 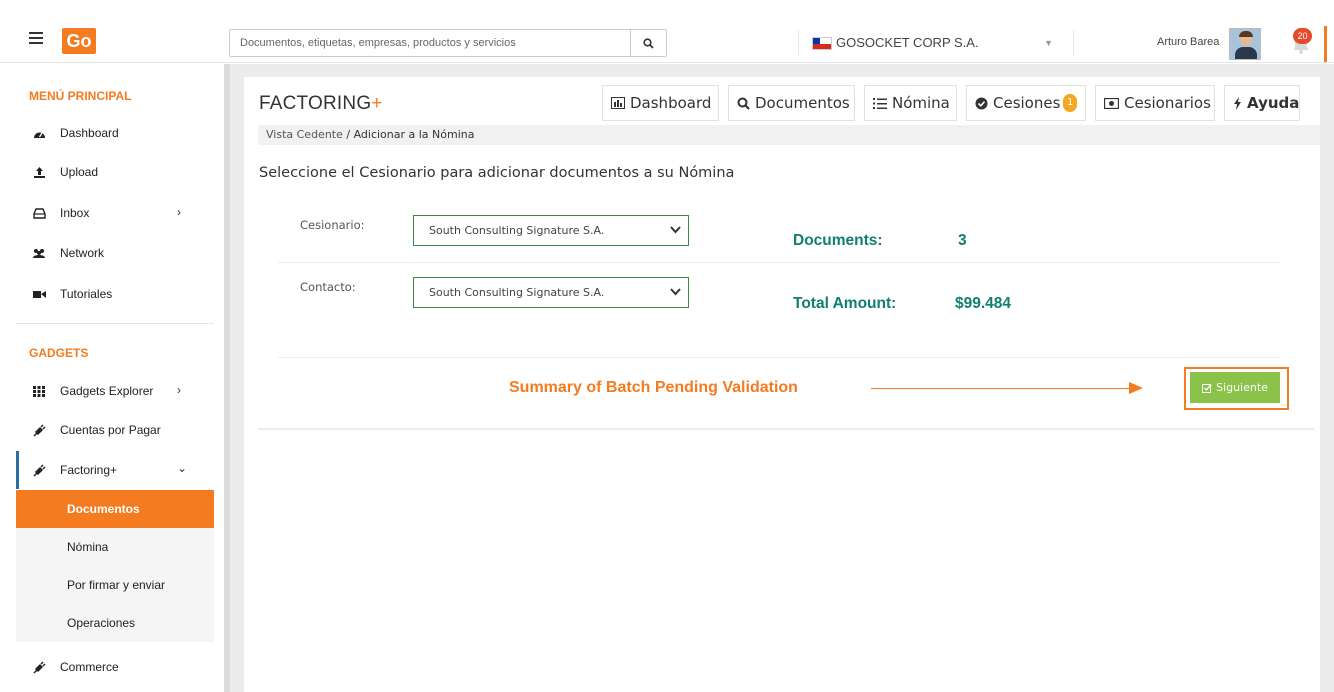 What do you see at coordinates (101, 623) in the screenshot?
I see `submenu-item-label: Operaciones` at bounding box center [101, 623].